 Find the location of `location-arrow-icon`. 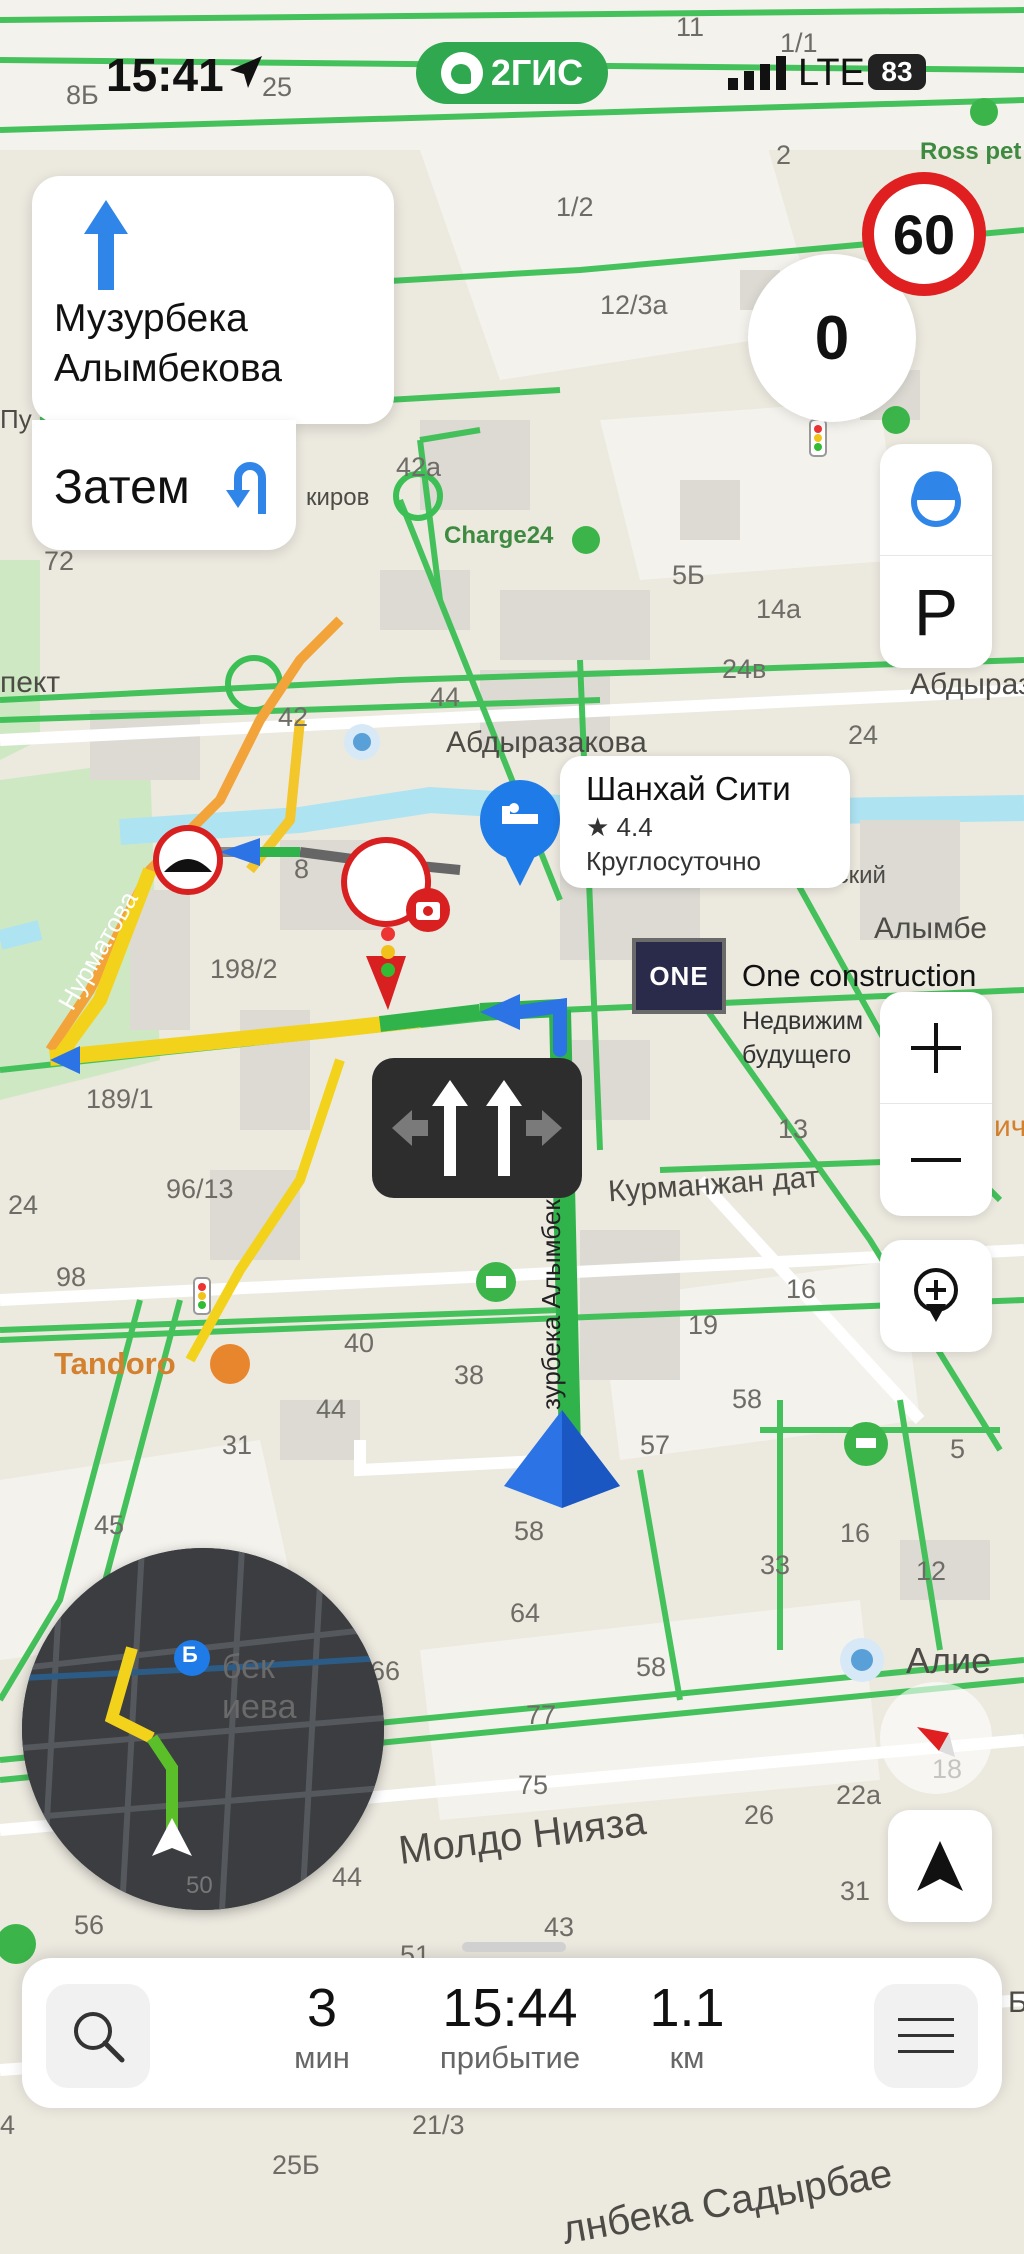

location-arrow-icon is located at coordinates (246, 72).